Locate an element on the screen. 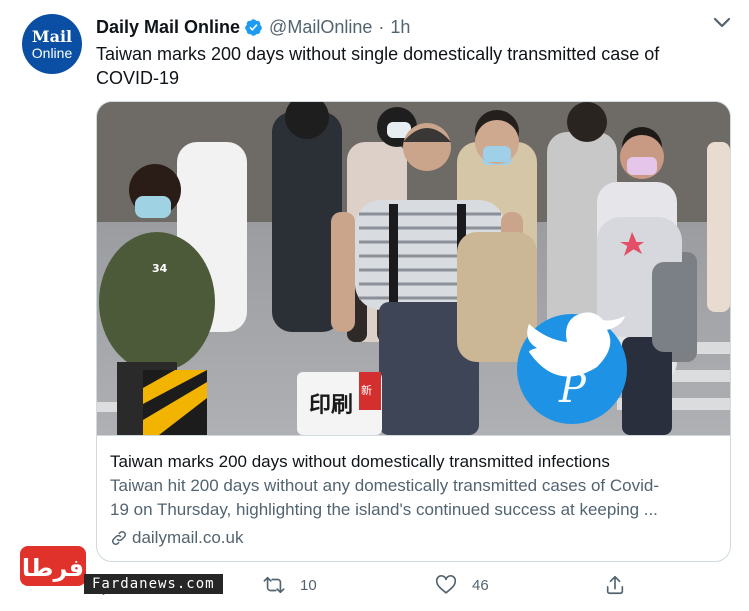  share-button is located at coordinates (622, 585).